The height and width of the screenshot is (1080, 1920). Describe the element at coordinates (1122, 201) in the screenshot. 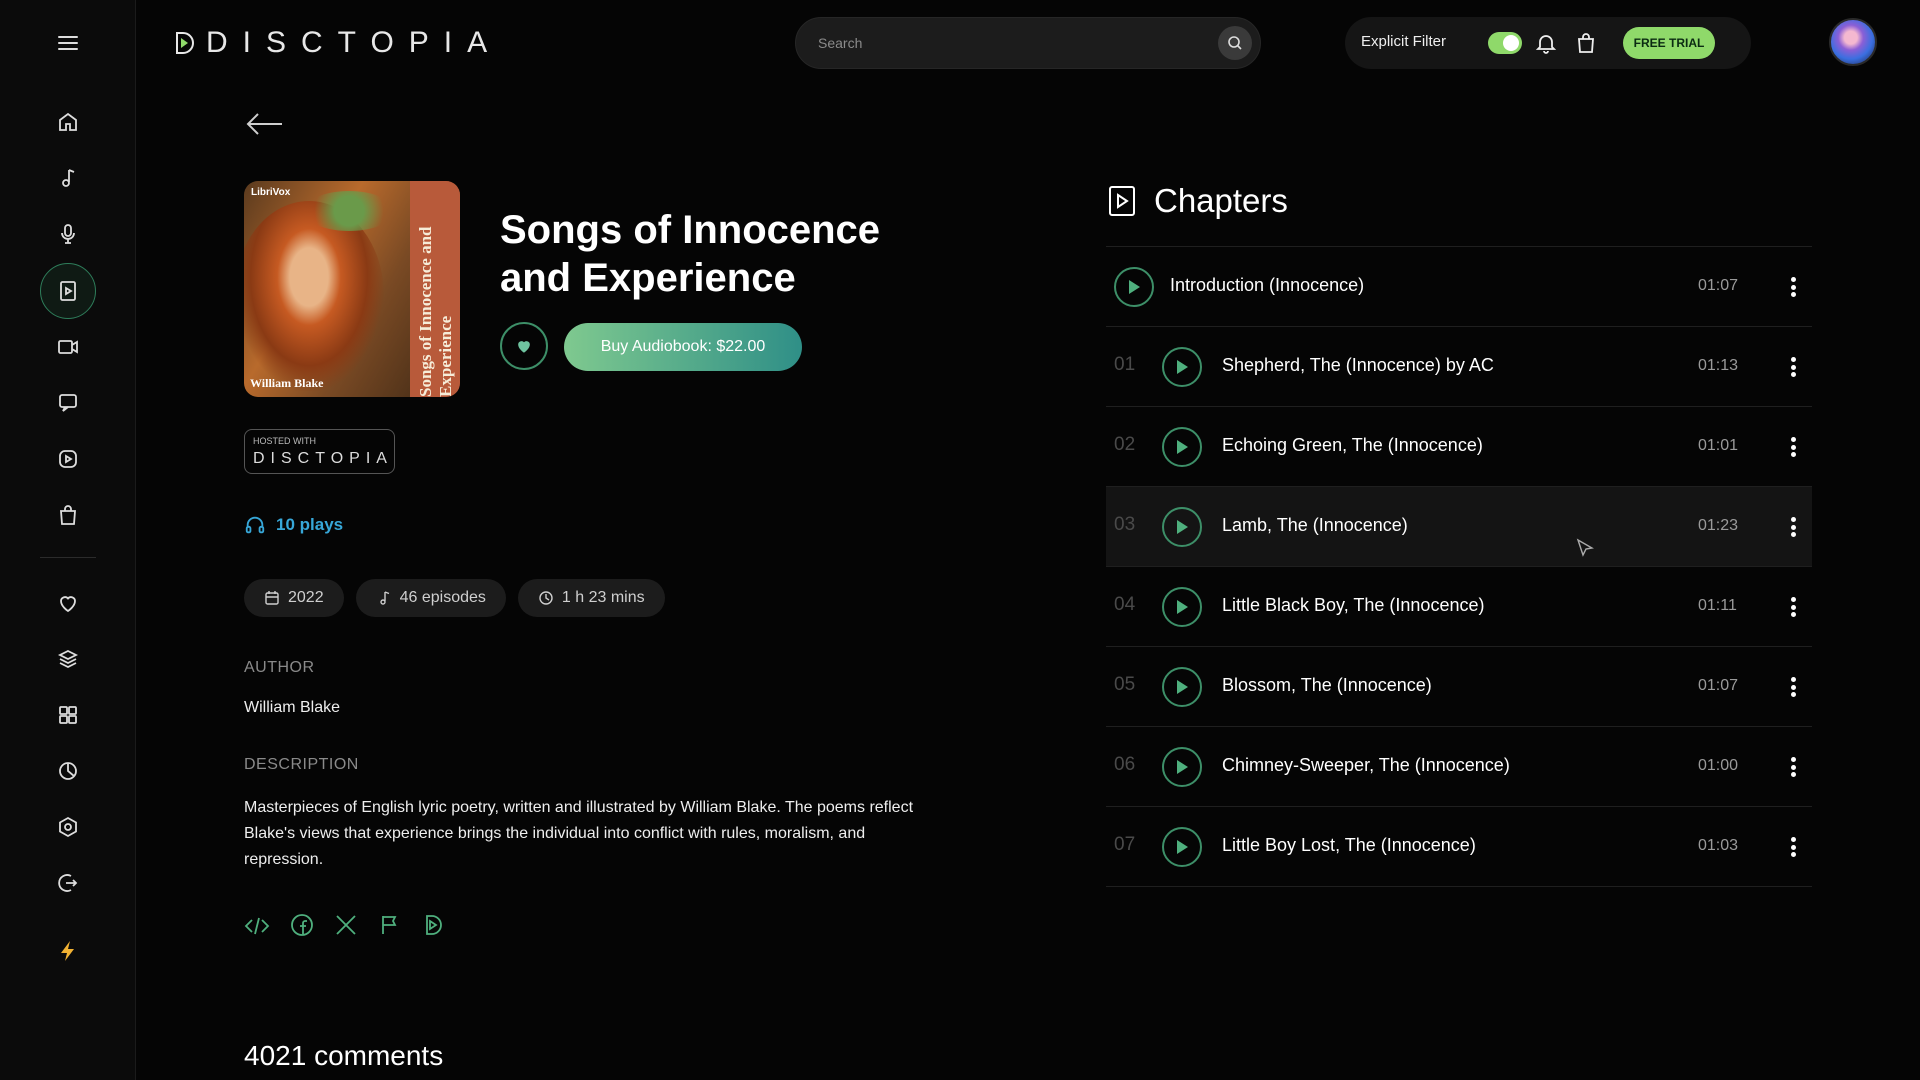

I see `chapters-icon` at that location.